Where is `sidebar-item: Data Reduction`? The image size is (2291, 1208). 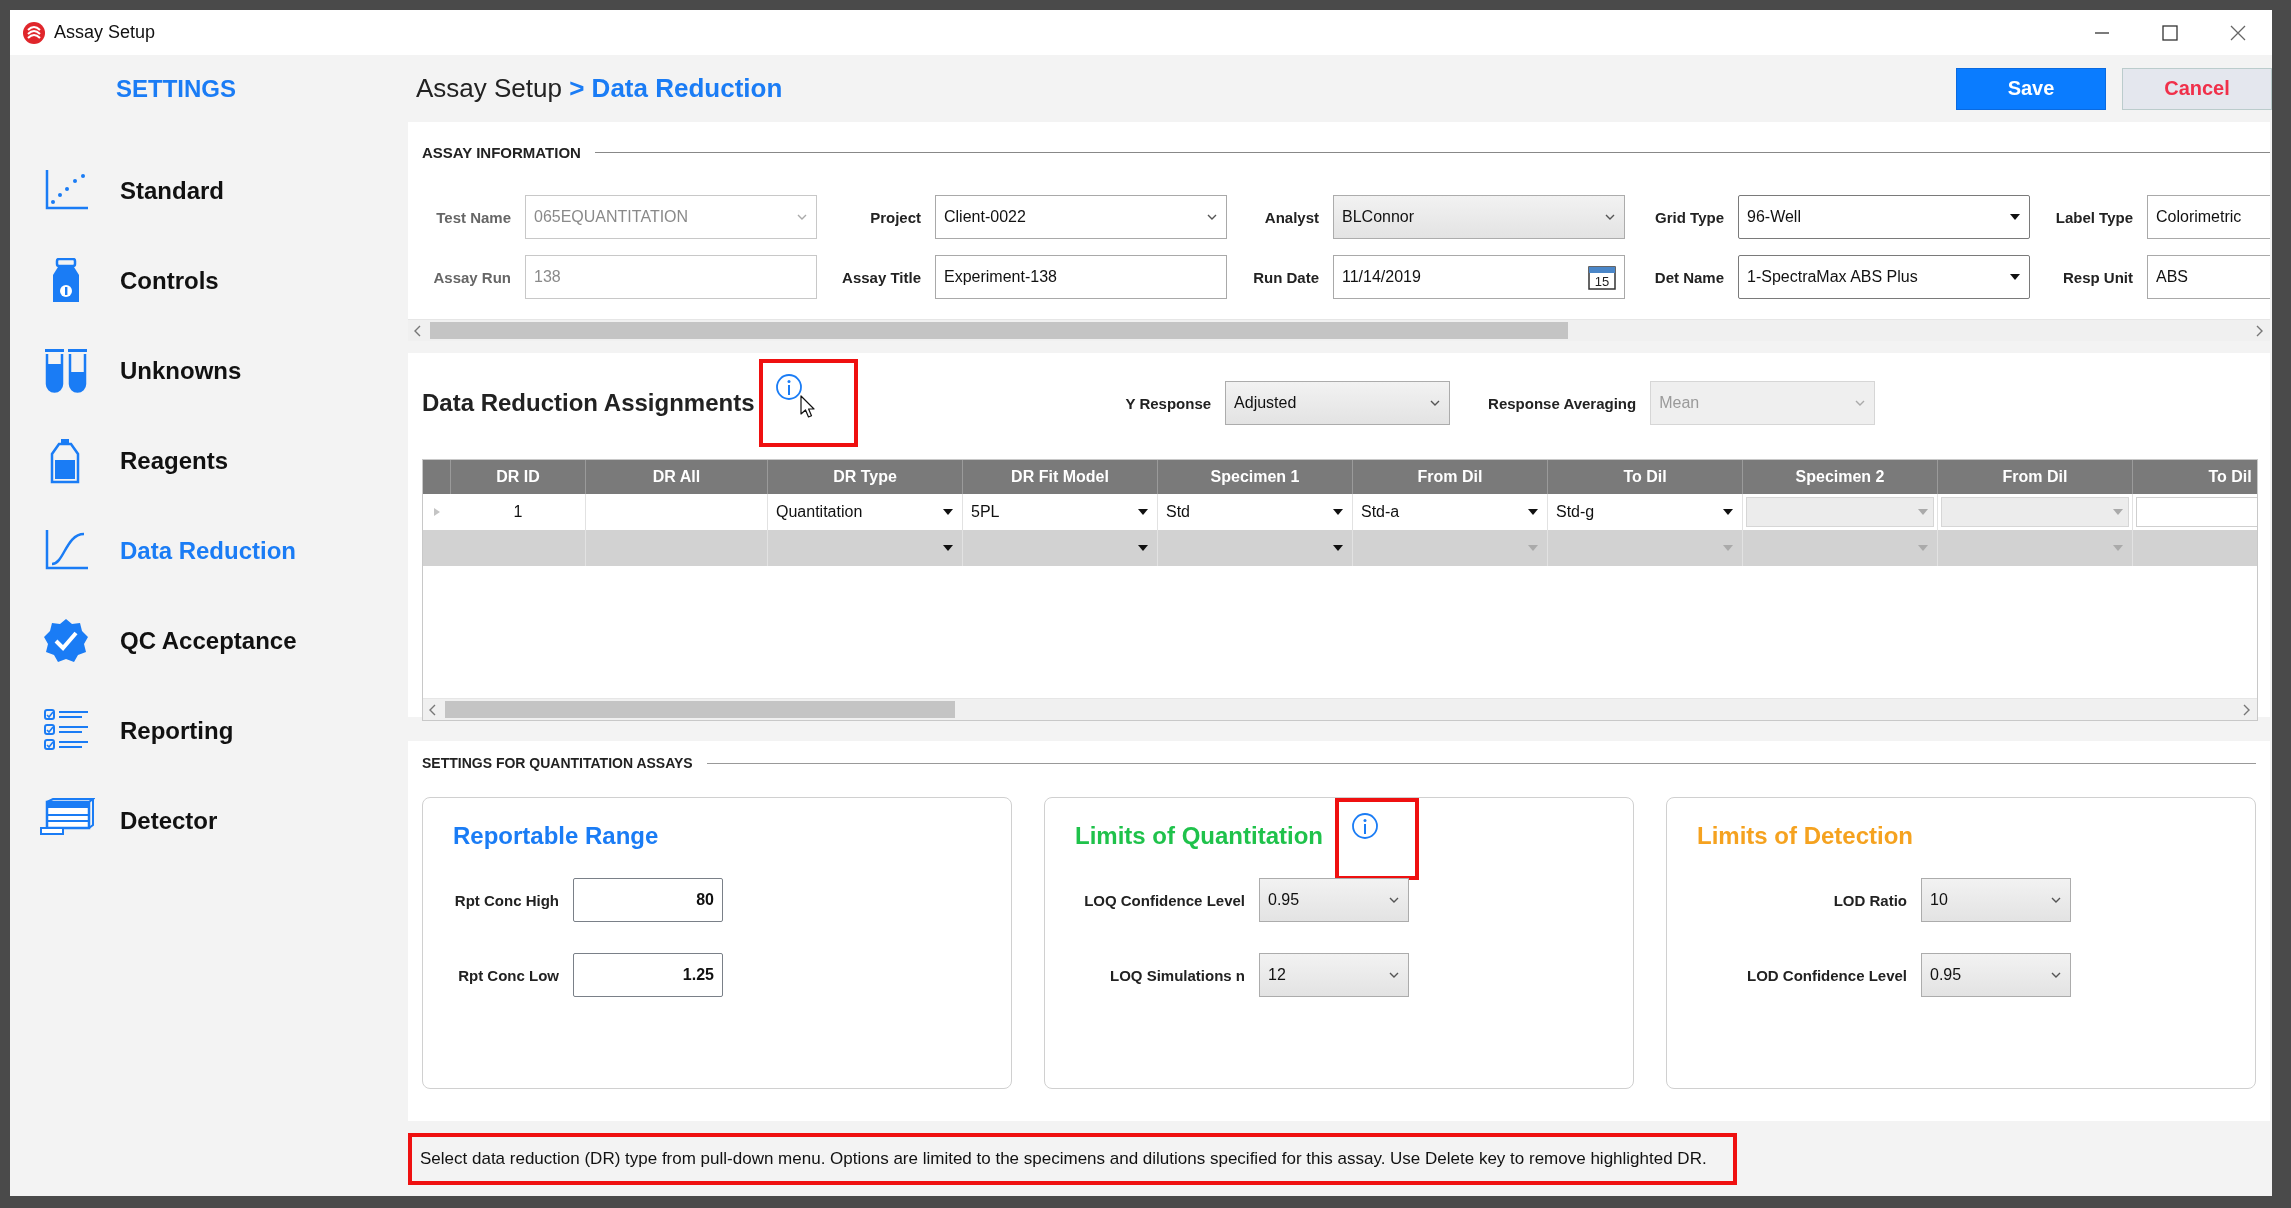 sidebar-item: Data Reduction is located at coordinates (208, 551).